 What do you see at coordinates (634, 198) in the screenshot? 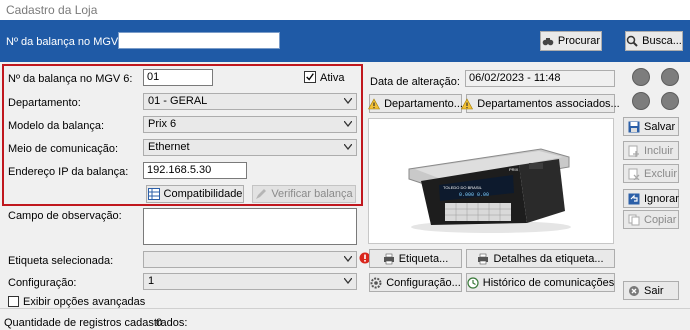
I see `undo-icon` at bounding box center [634, 198].